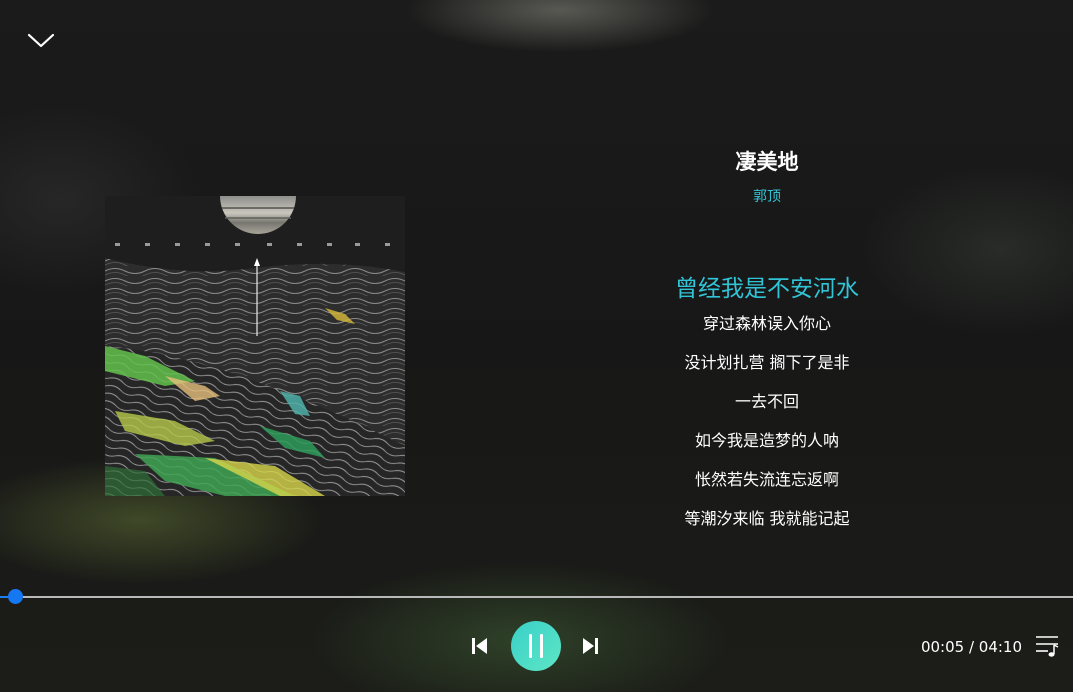  What do you see at coordinates (767, 480) in the screenshot?
I see `lyric-line: 怅然若失流连忘返啊` at bounding box center [767, 480].